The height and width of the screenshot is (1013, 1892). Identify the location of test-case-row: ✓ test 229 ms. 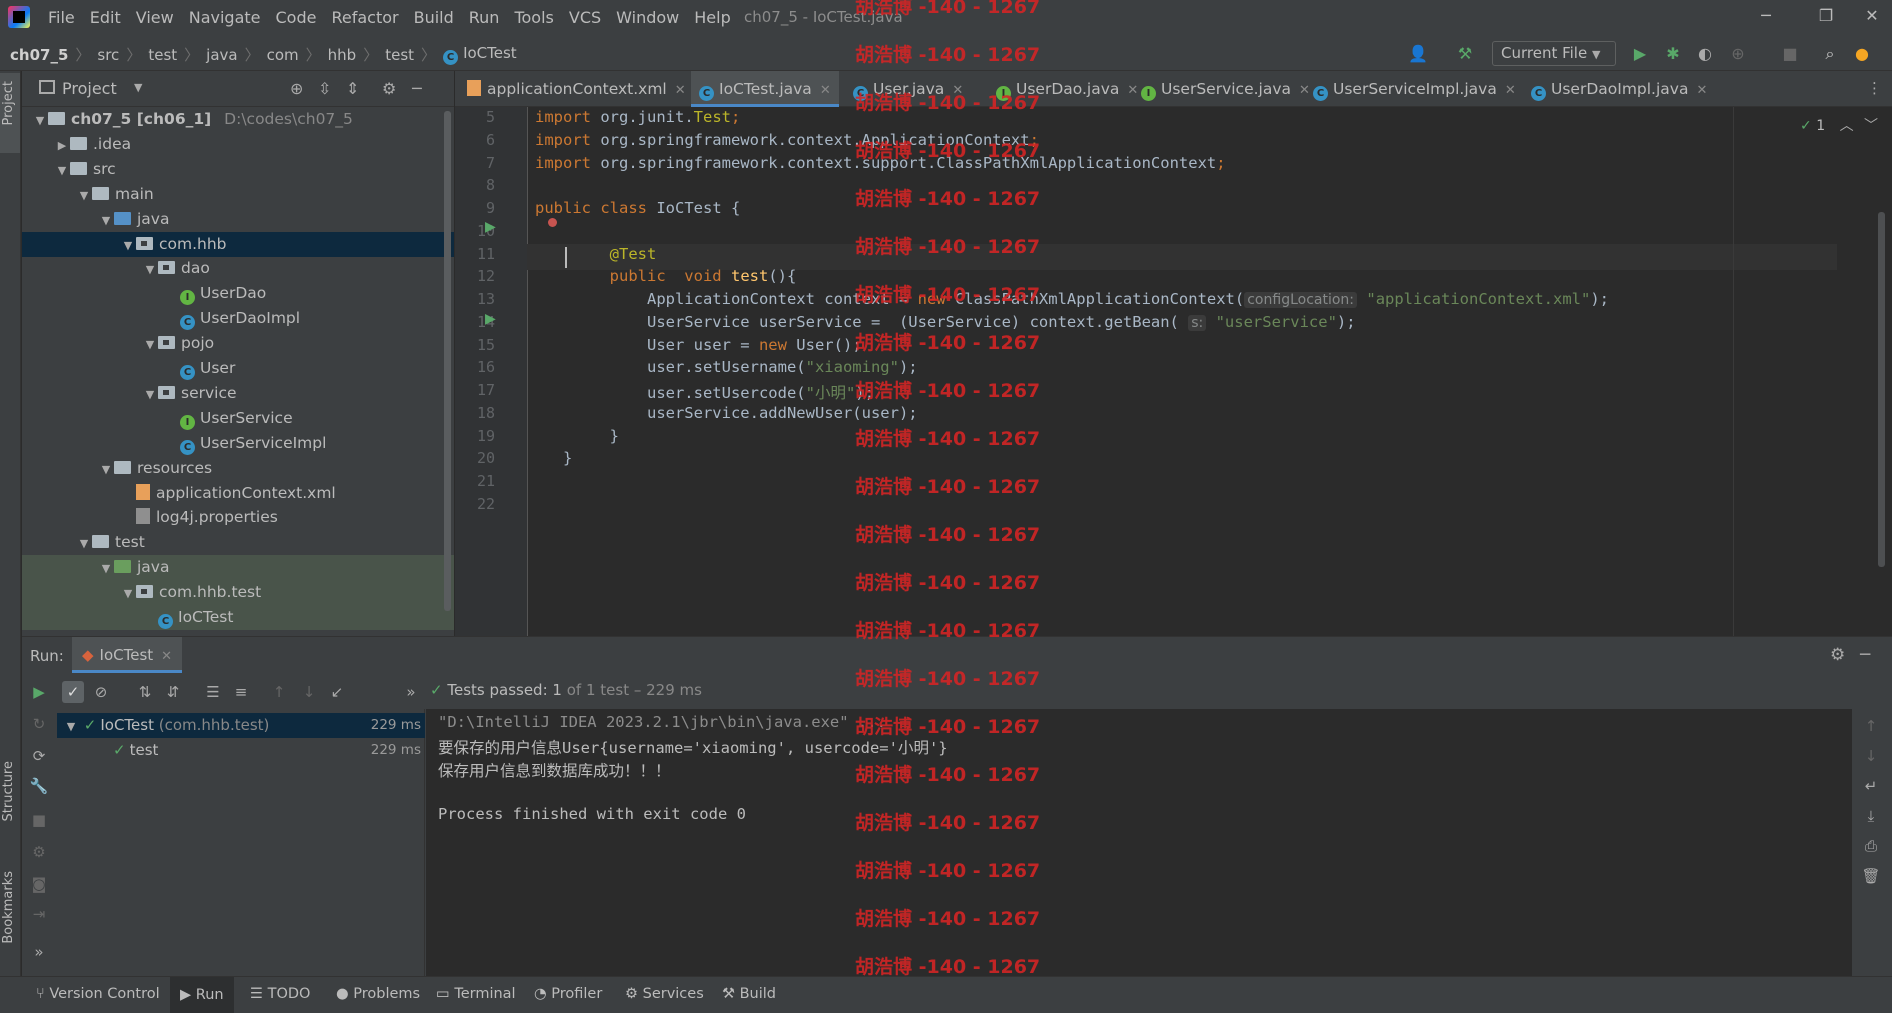
(241, 750).